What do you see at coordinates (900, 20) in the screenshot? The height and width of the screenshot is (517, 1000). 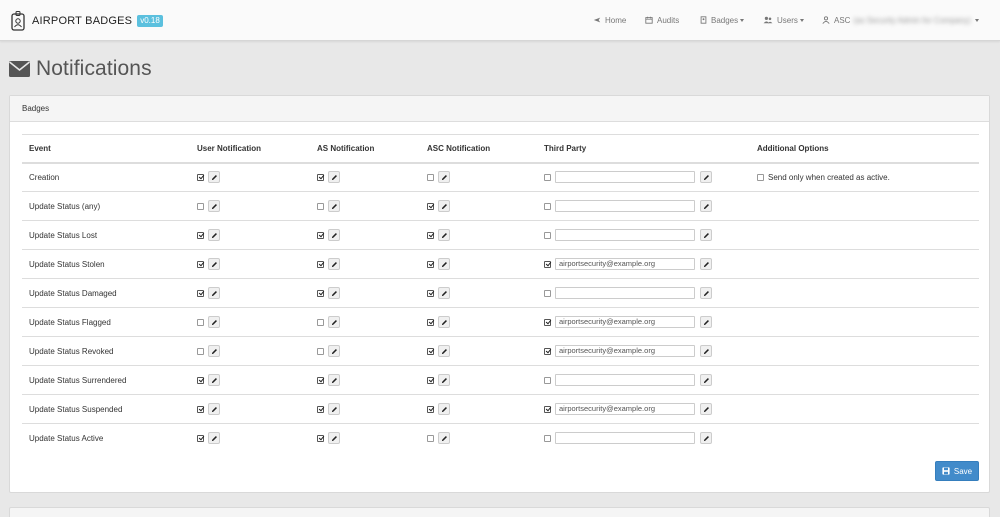 I see `nav-user-dropdown: ASC (as Security Admin for Company)` at bounding box center [900, 20].